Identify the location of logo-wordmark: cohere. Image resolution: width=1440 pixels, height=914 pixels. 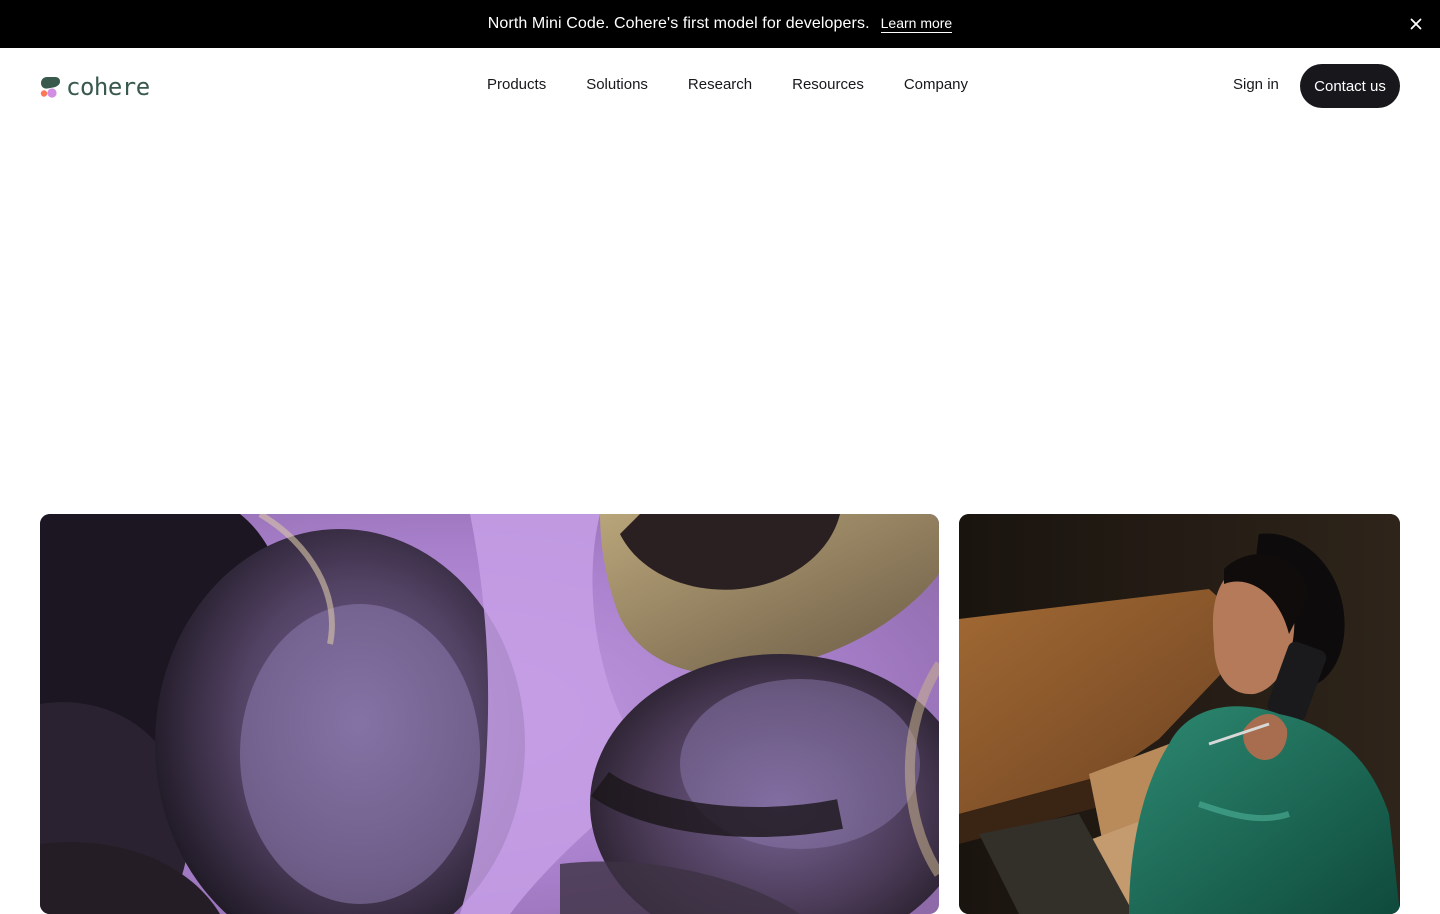
(108, 87).